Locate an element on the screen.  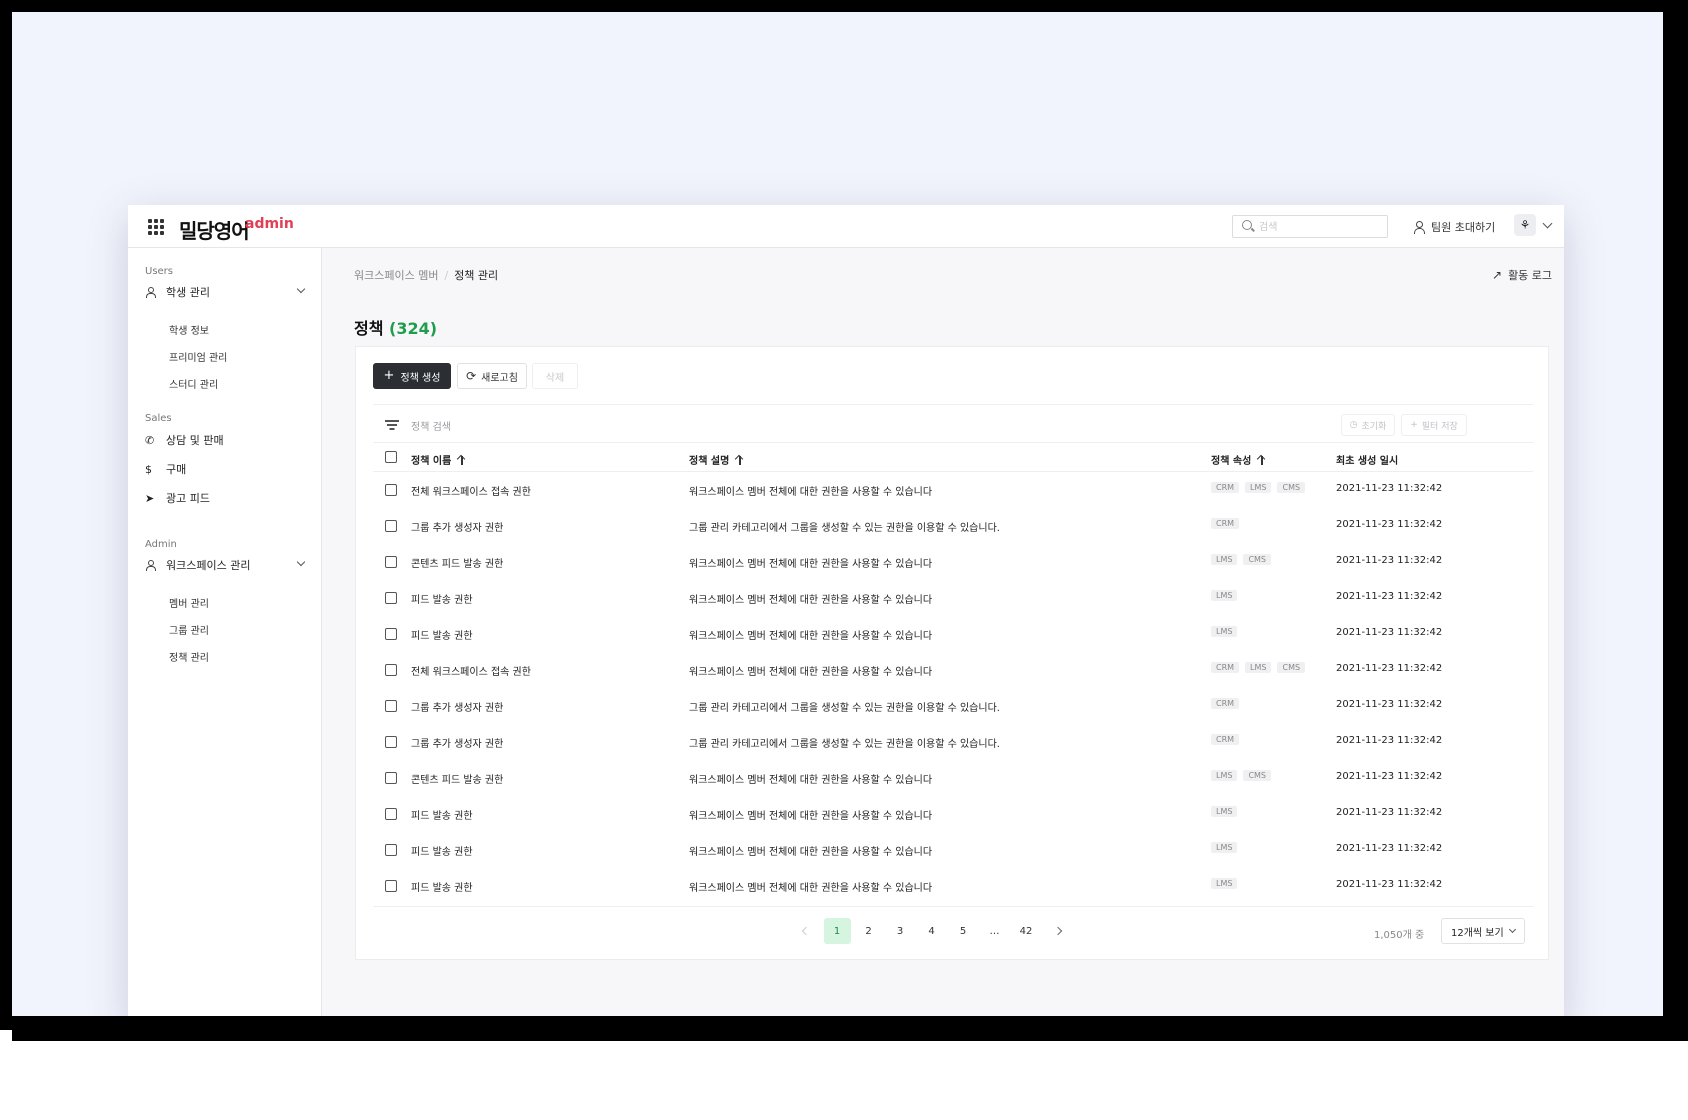
filter-icon is located at coordinates (392, 425).